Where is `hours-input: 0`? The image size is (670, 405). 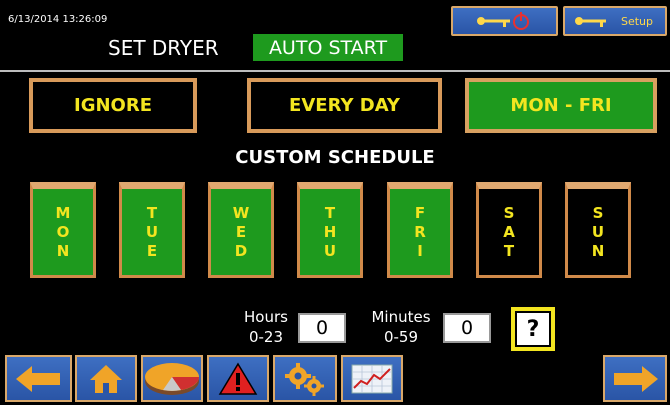
hours-input: 0 is located at coordinates (322, 328).